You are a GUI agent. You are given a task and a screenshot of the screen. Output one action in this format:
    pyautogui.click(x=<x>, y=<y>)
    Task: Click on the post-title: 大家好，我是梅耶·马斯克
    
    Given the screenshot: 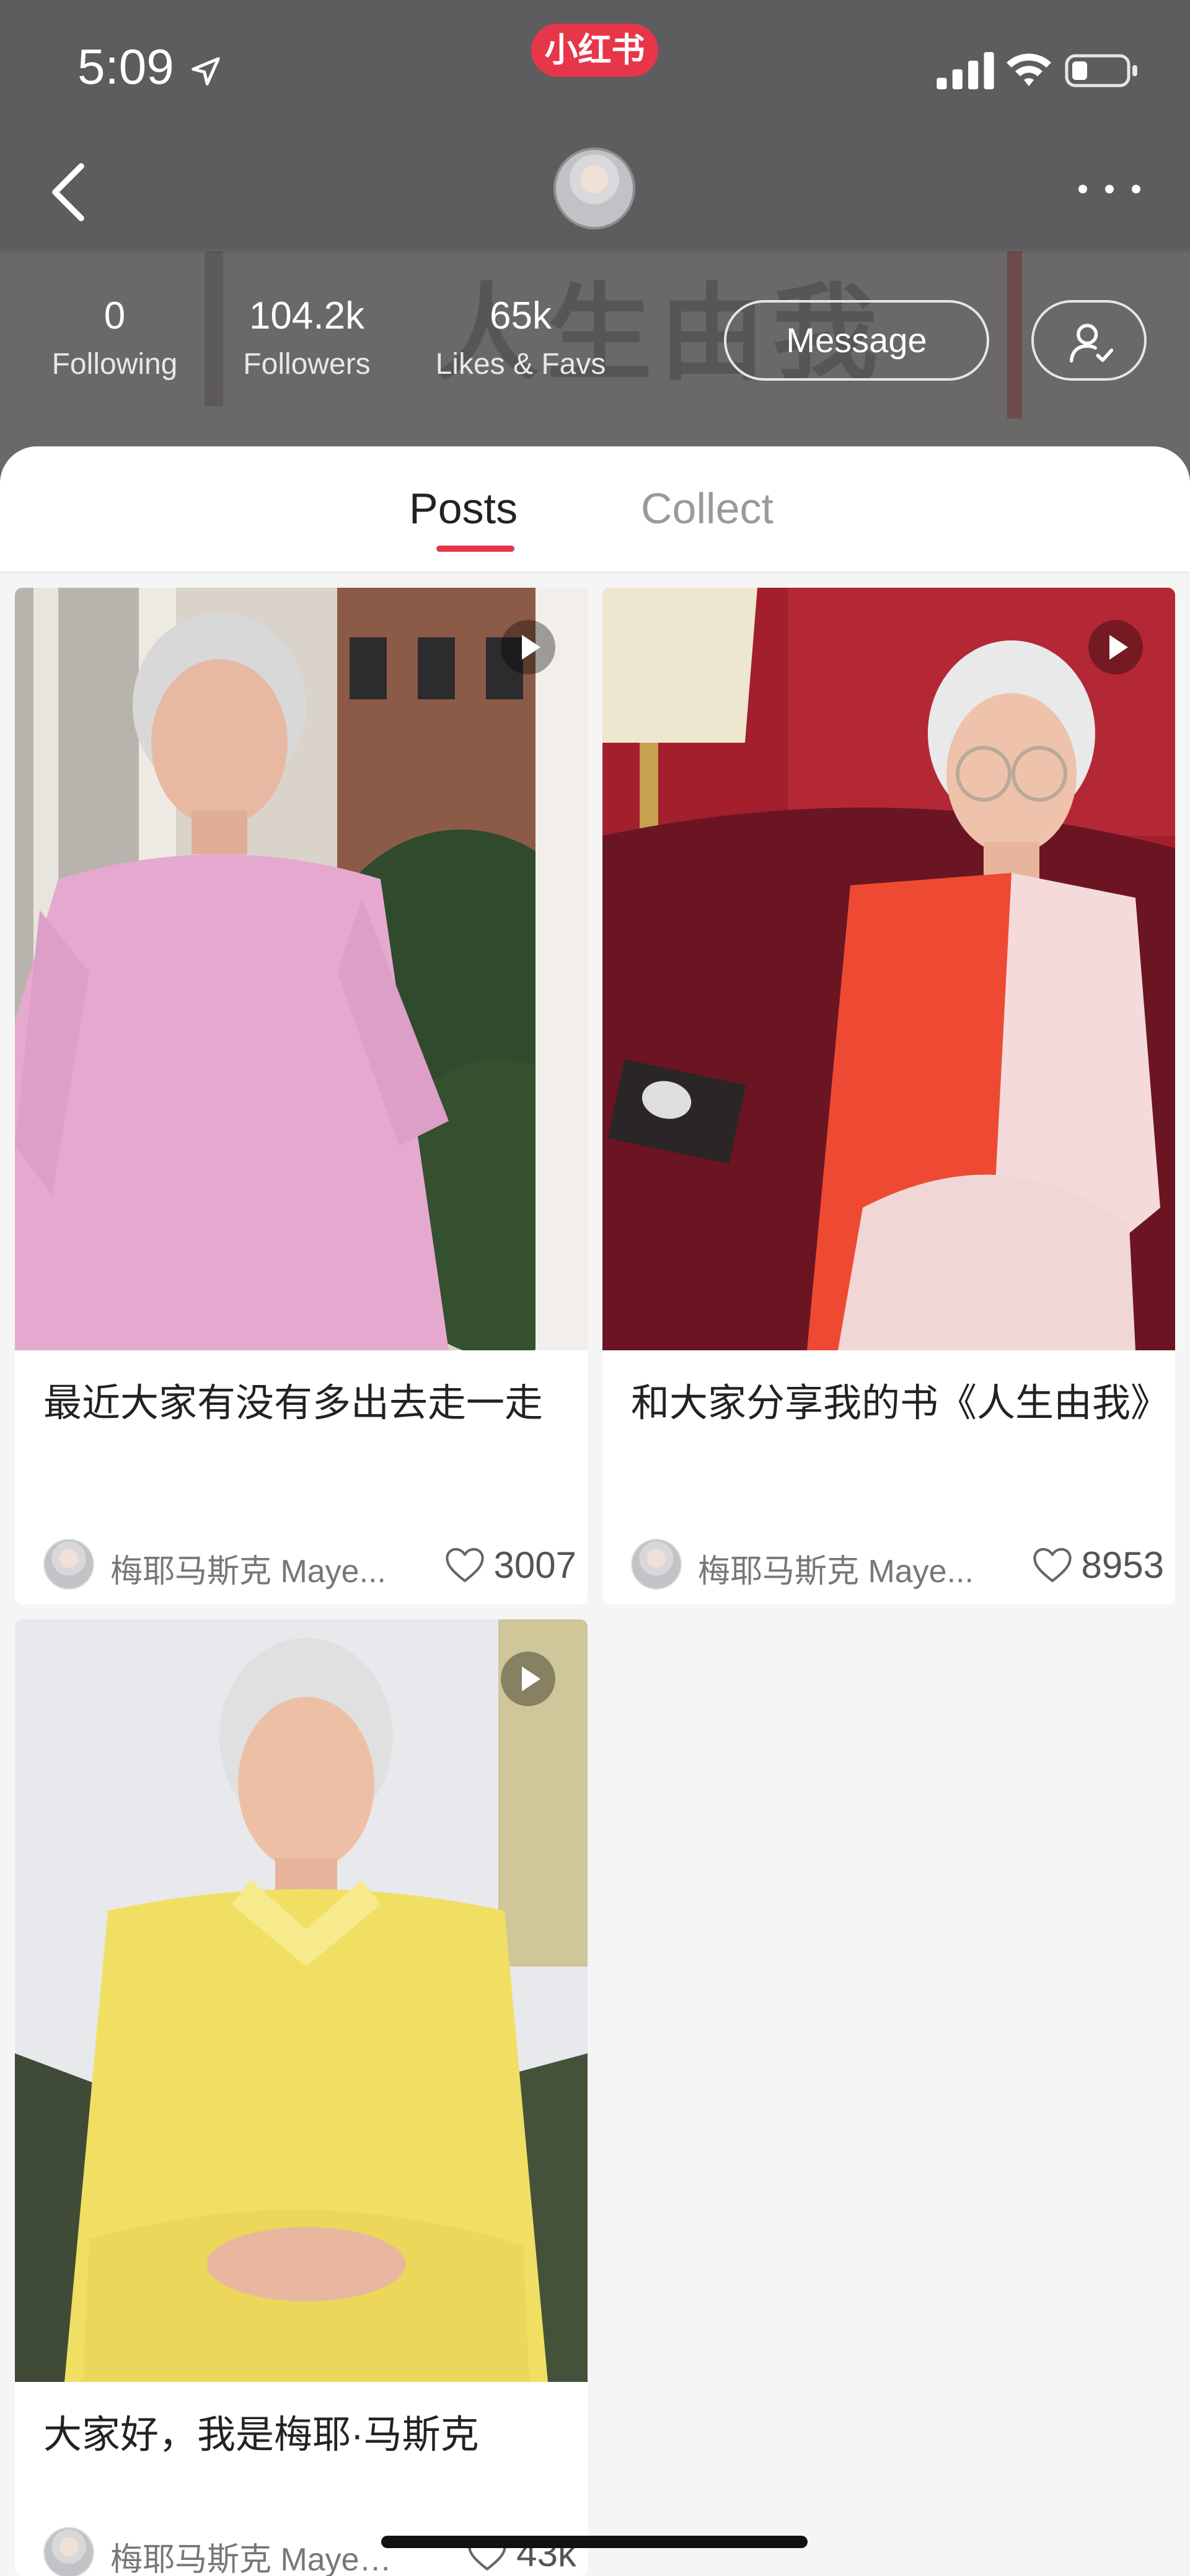 What is the action you would take?
    pyautogui.click(x=261, y=2435)
    